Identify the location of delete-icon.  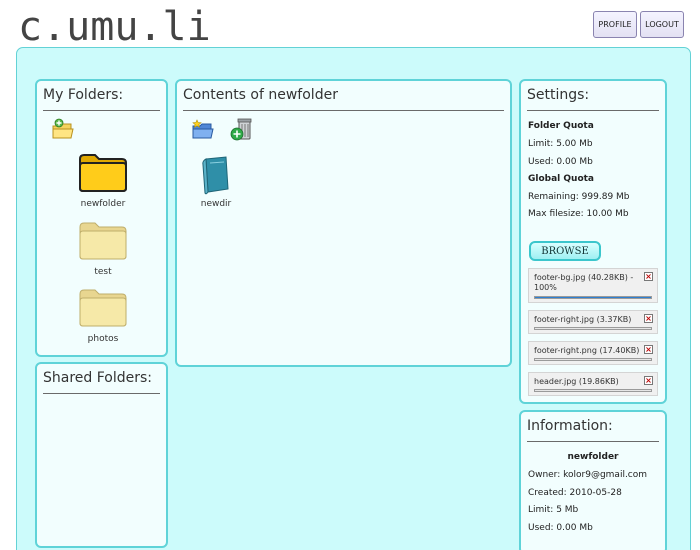
(242, 129).